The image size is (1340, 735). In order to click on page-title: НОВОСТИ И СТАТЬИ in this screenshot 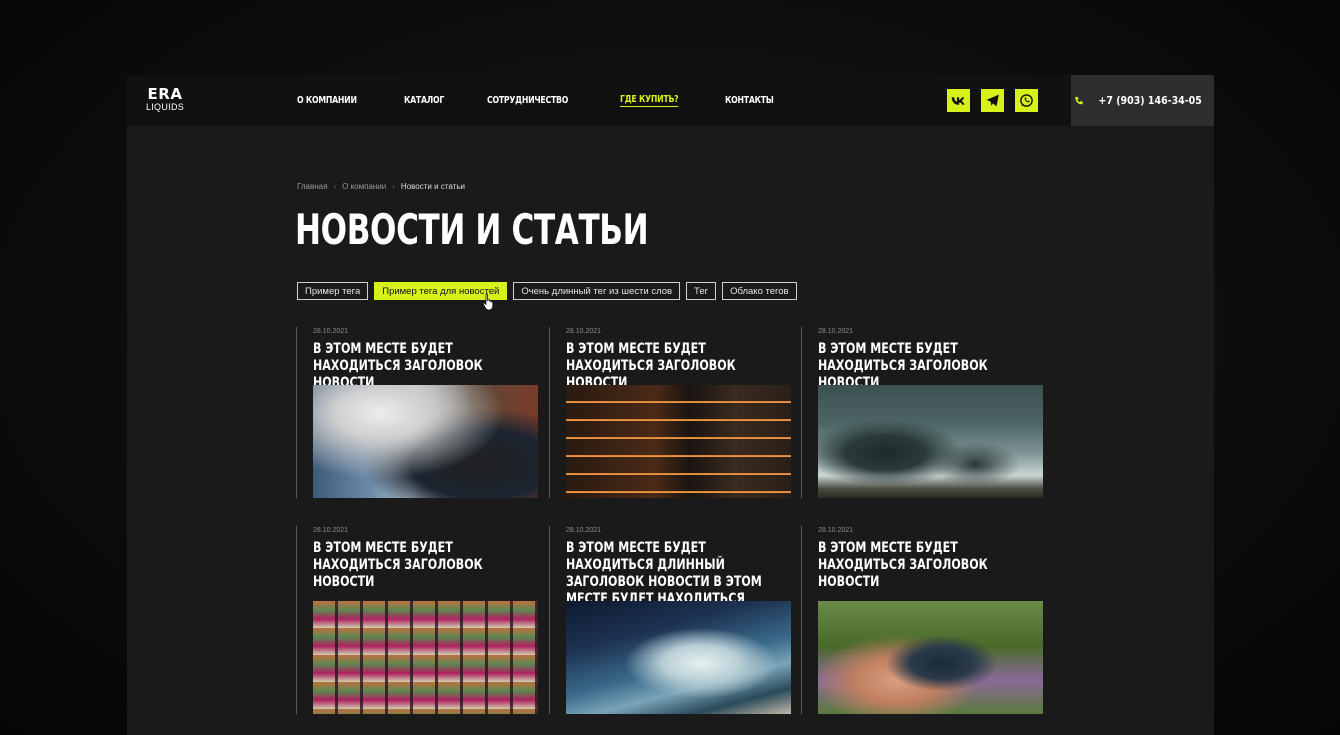, I will do `click(472, 229)`.